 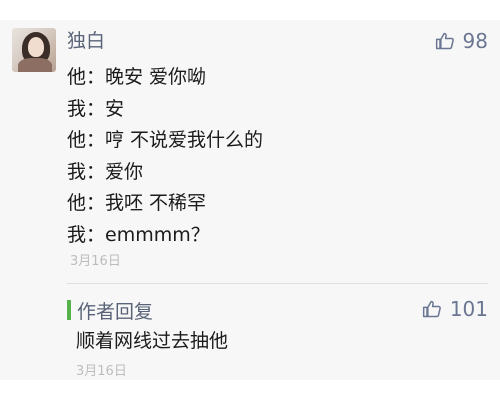 I want to click on avatar-body, so click(x=35, y=65).